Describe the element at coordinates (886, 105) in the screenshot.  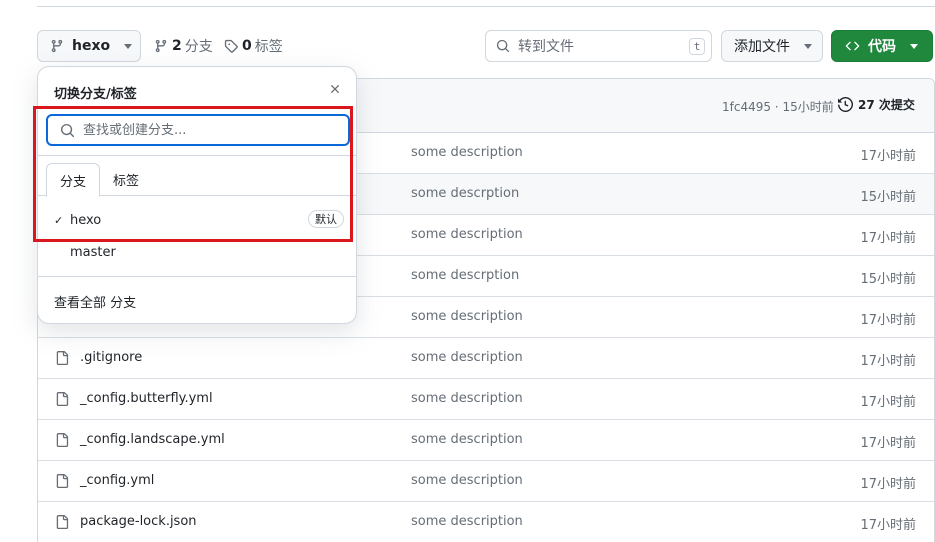
I see `history-label: 27 次提交` at that location.